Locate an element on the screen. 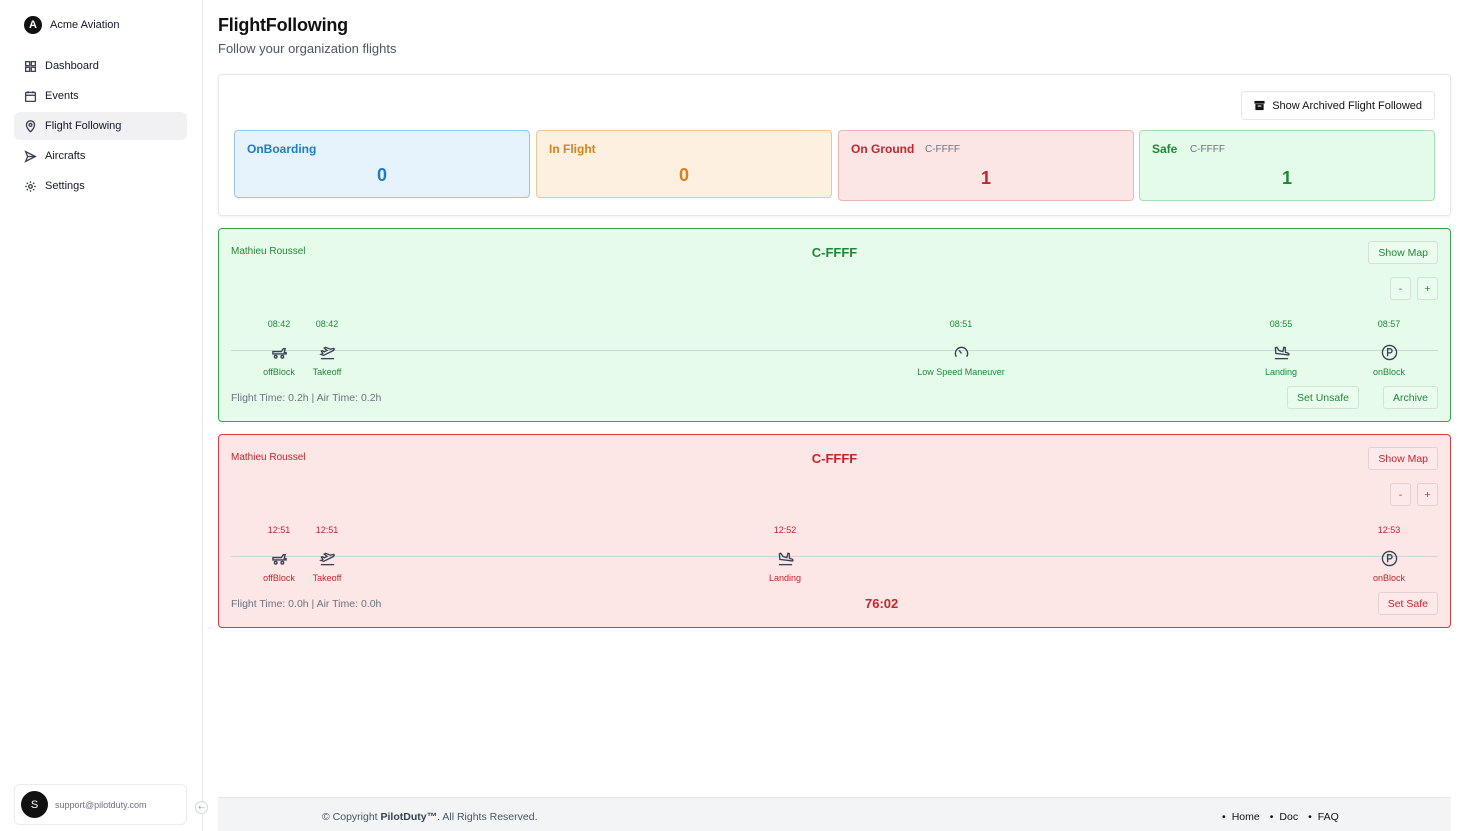 Image resolution: width=1465 pixels, height=831 pixels. sidebar-item-label: Flight Following is located at coordinates (83, 126).